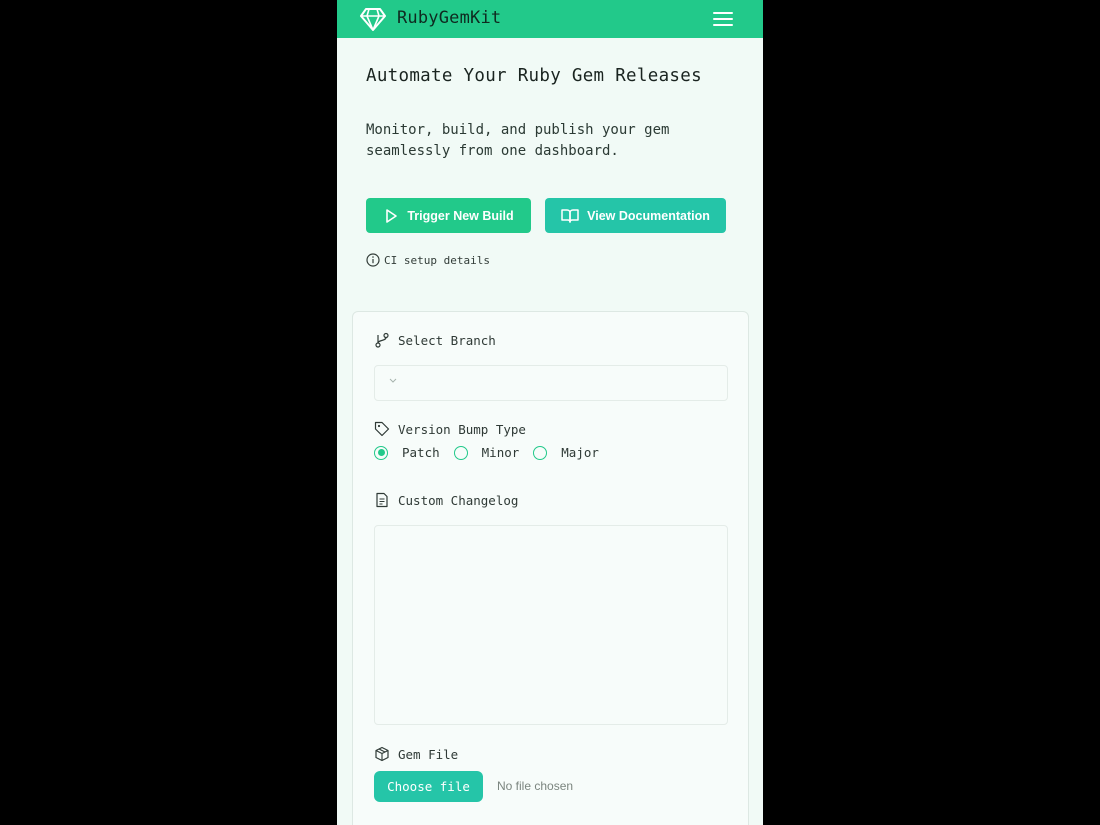 This screenshot has height=825, width=1100. What do you see at coordinates (458, 500) in the screenshot?
I see `changelog-label-text: Custom Changelog` at bounding box center [458, 500].